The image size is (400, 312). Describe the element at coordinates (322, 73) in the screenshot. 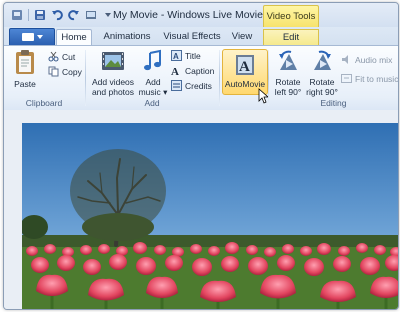

I see `rotate-right-button: Rotate right 90°` at that location.